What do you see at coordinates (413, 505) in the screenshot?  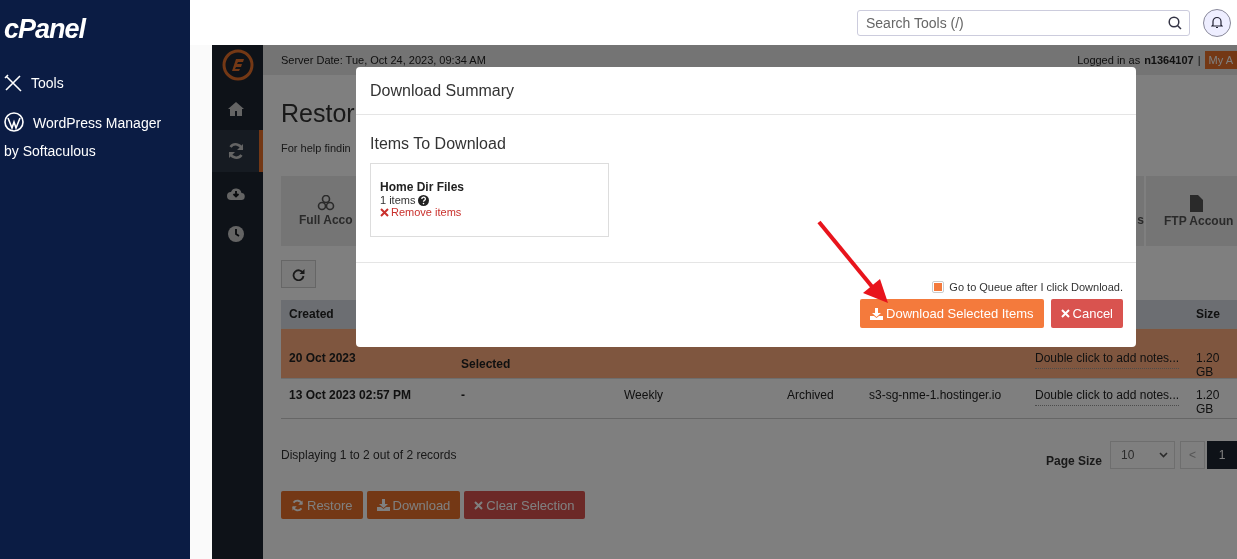 I see `download-button: Download` at bounding box center [413, 505].